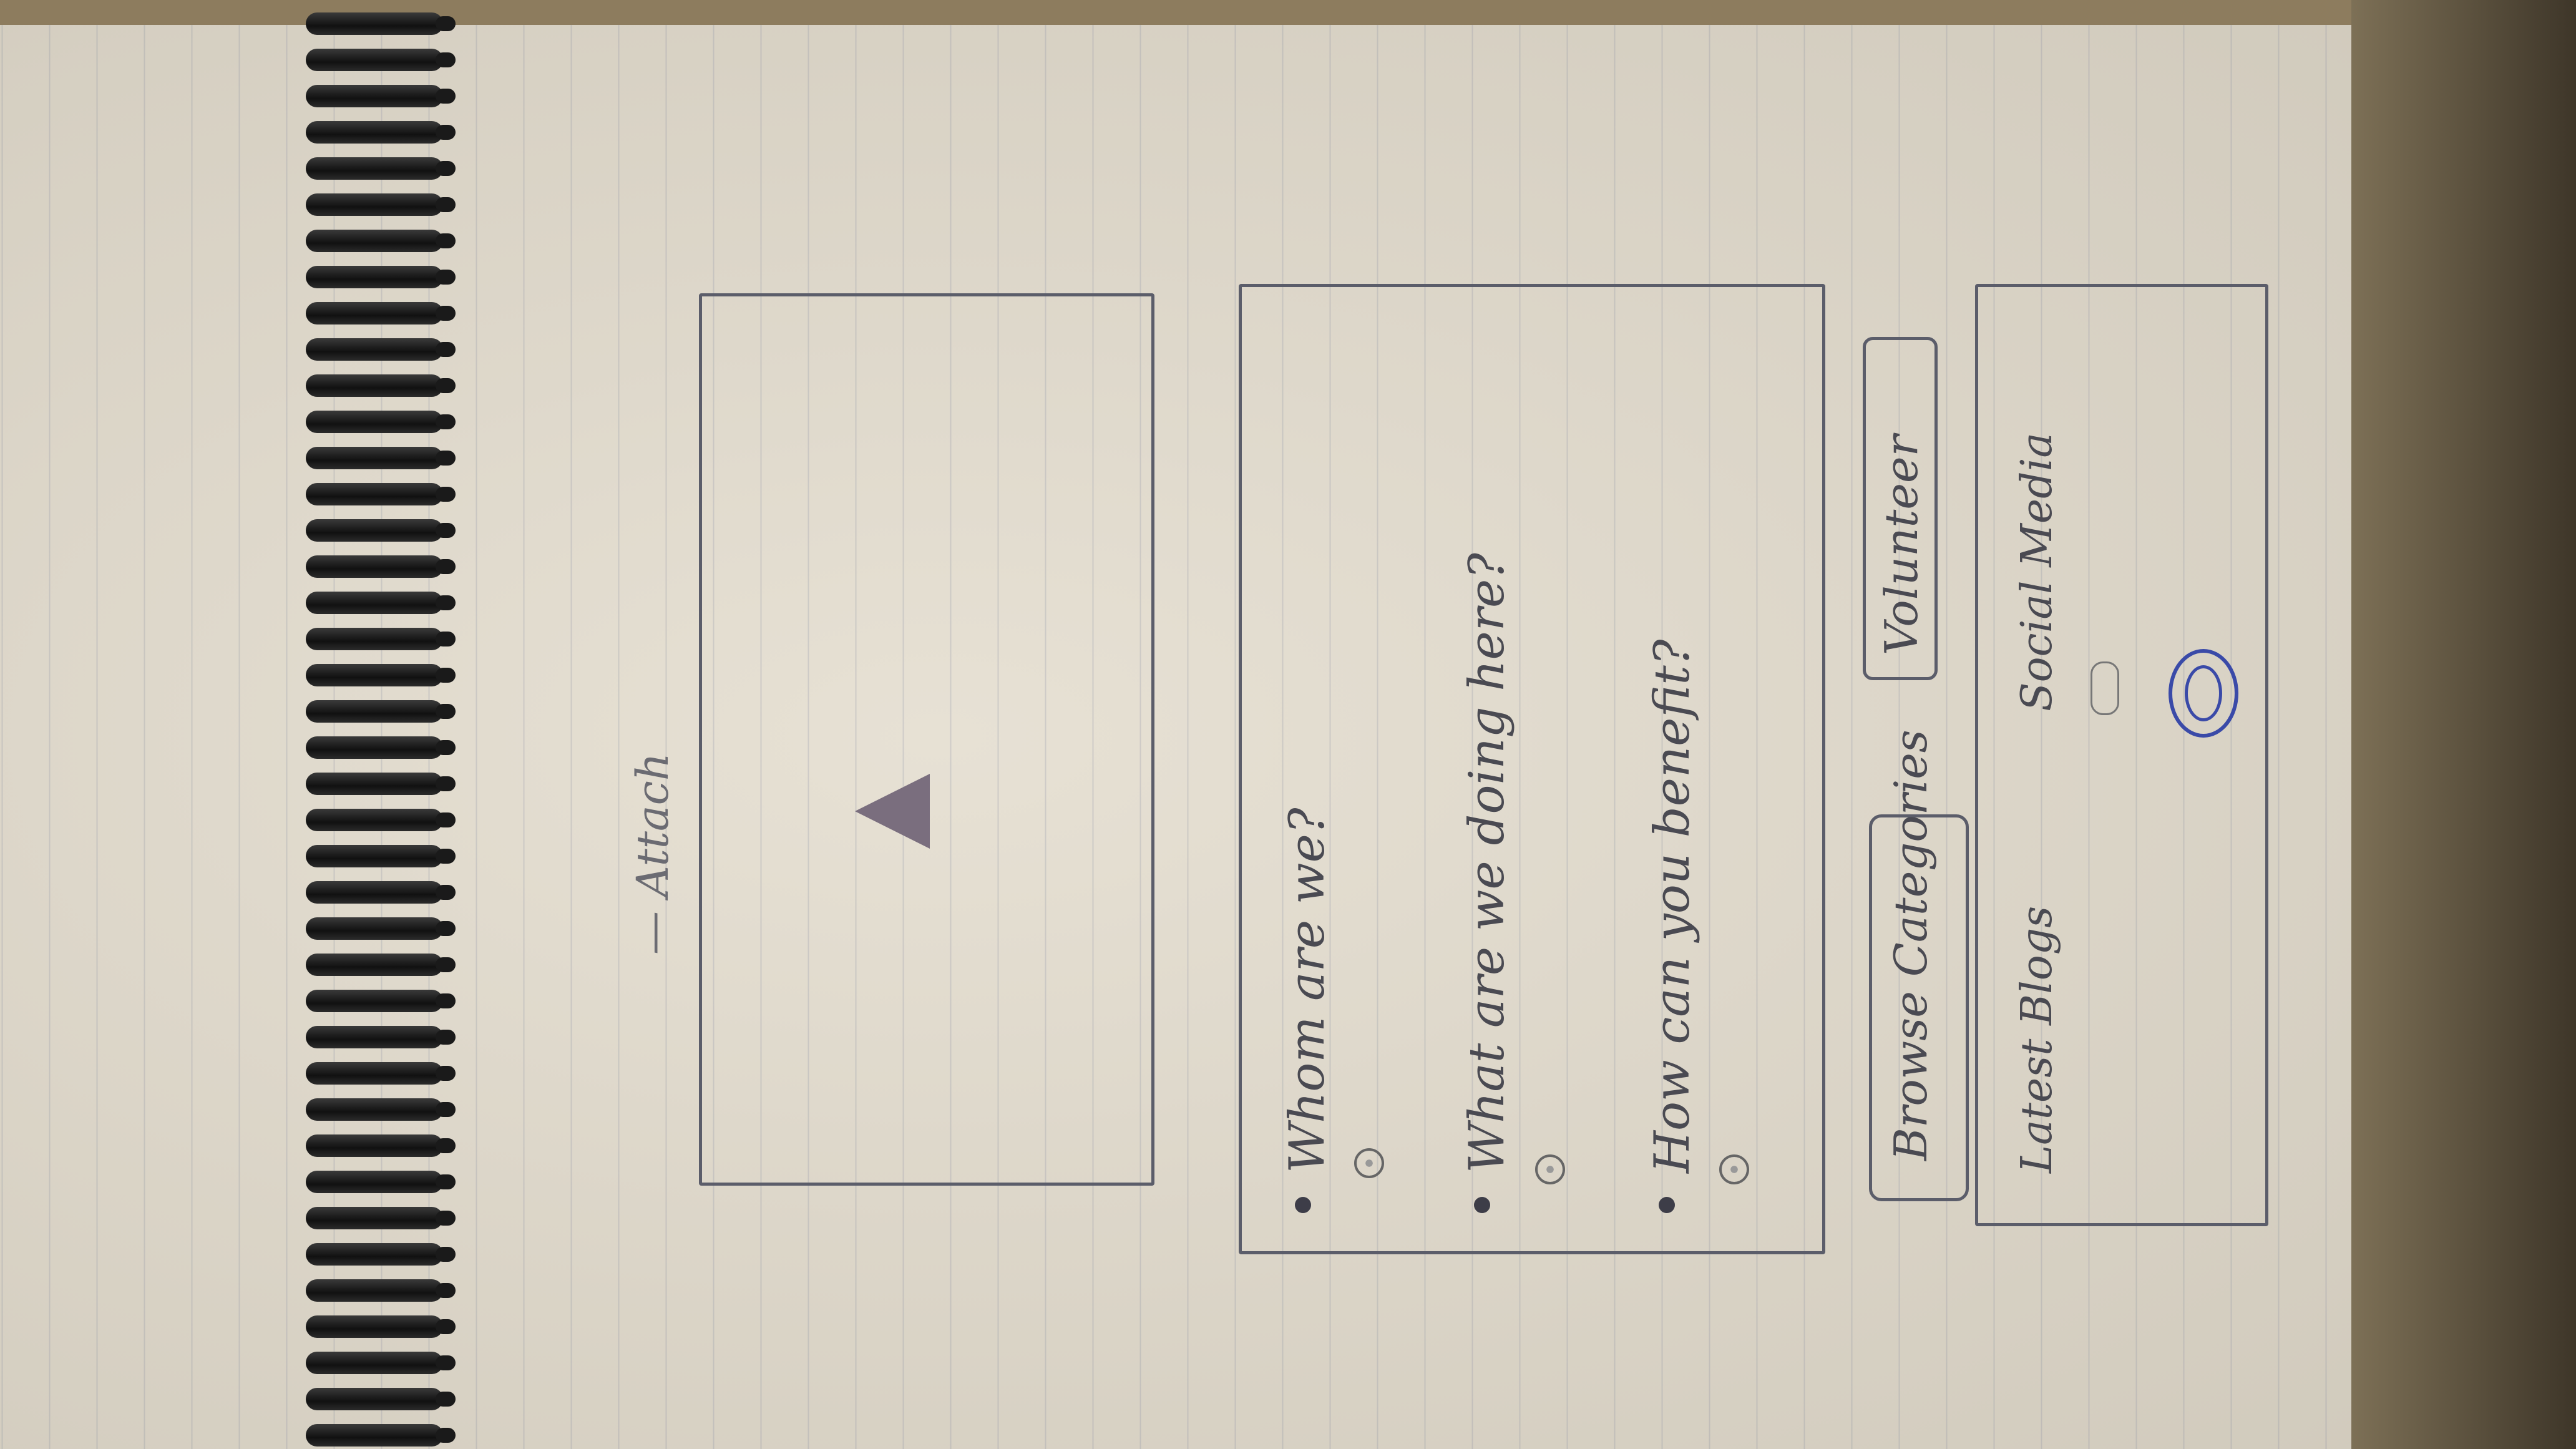 This screenshot has width=2576, height=1449. Describe the element at coordinates (926, 739) in the screenshot. I see `upload-area-box` at that location.